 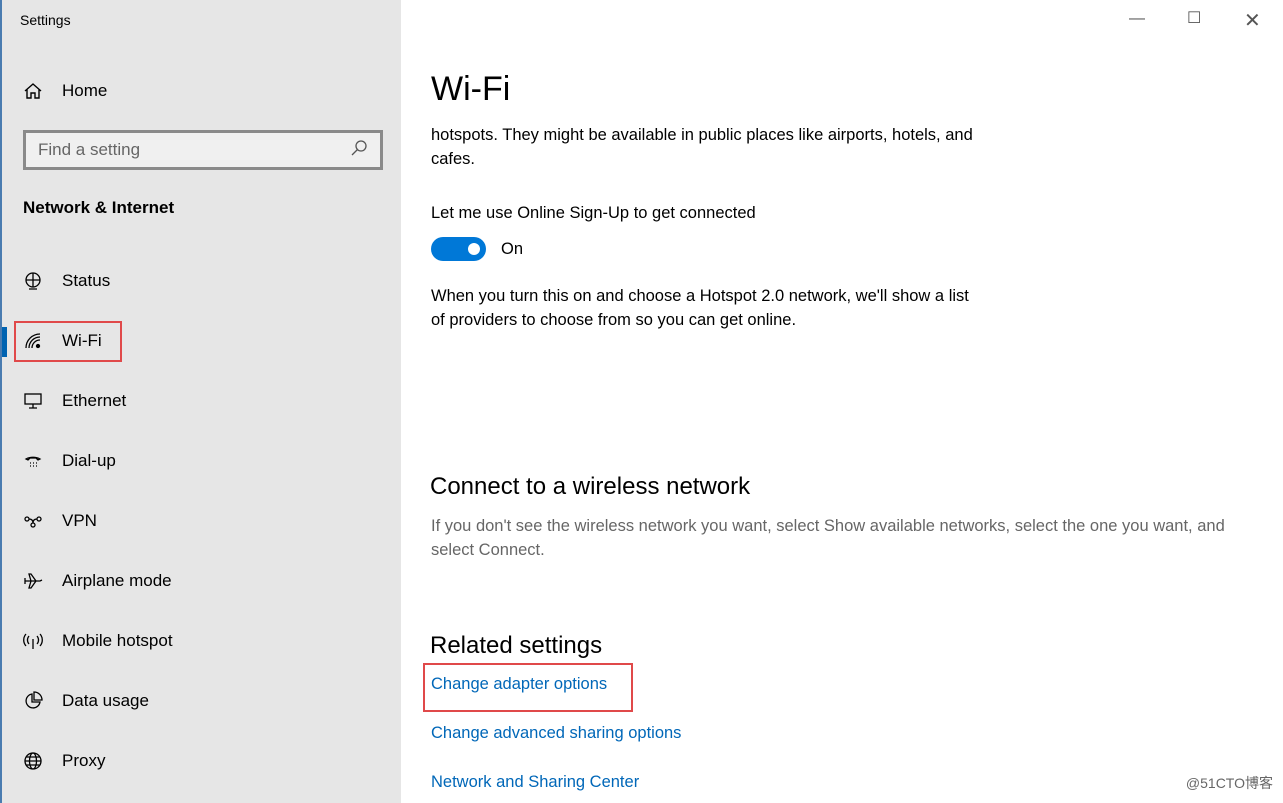 I want to click on signup-toggle, so click(x=458, y=249).